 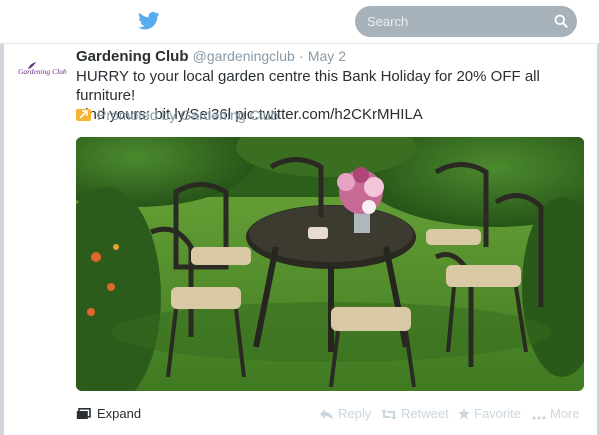 I want to click on favorite-button: Favorite, so click(x=489, y=413).